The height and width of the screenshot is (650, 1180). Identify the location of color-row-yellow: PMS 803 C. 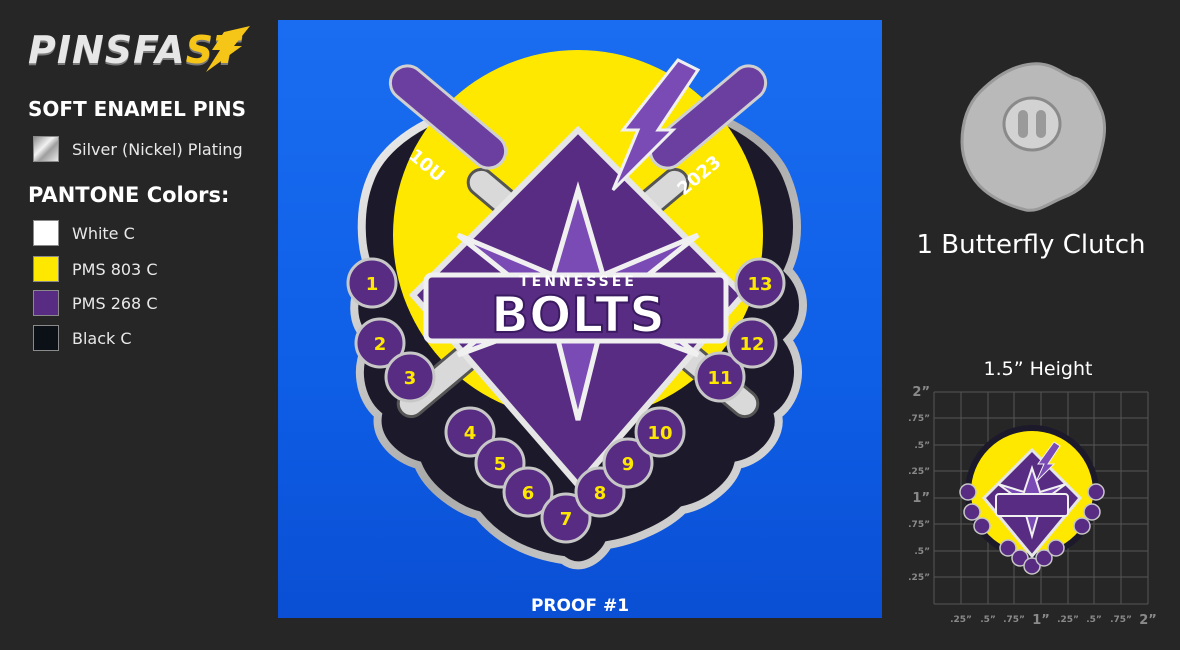
(95, 269).